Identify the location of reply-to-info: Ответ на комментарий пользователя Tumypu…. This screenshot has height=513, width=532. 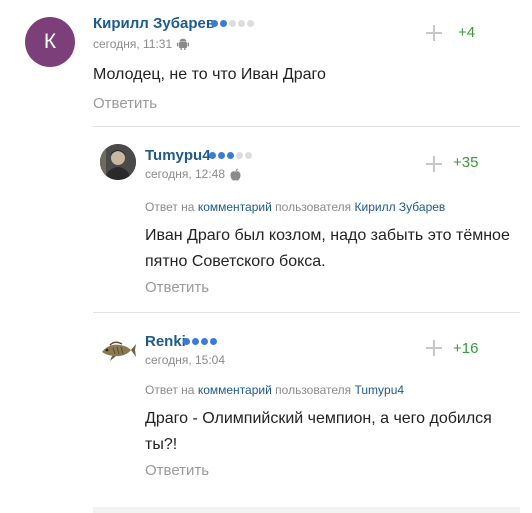
(274, 390).